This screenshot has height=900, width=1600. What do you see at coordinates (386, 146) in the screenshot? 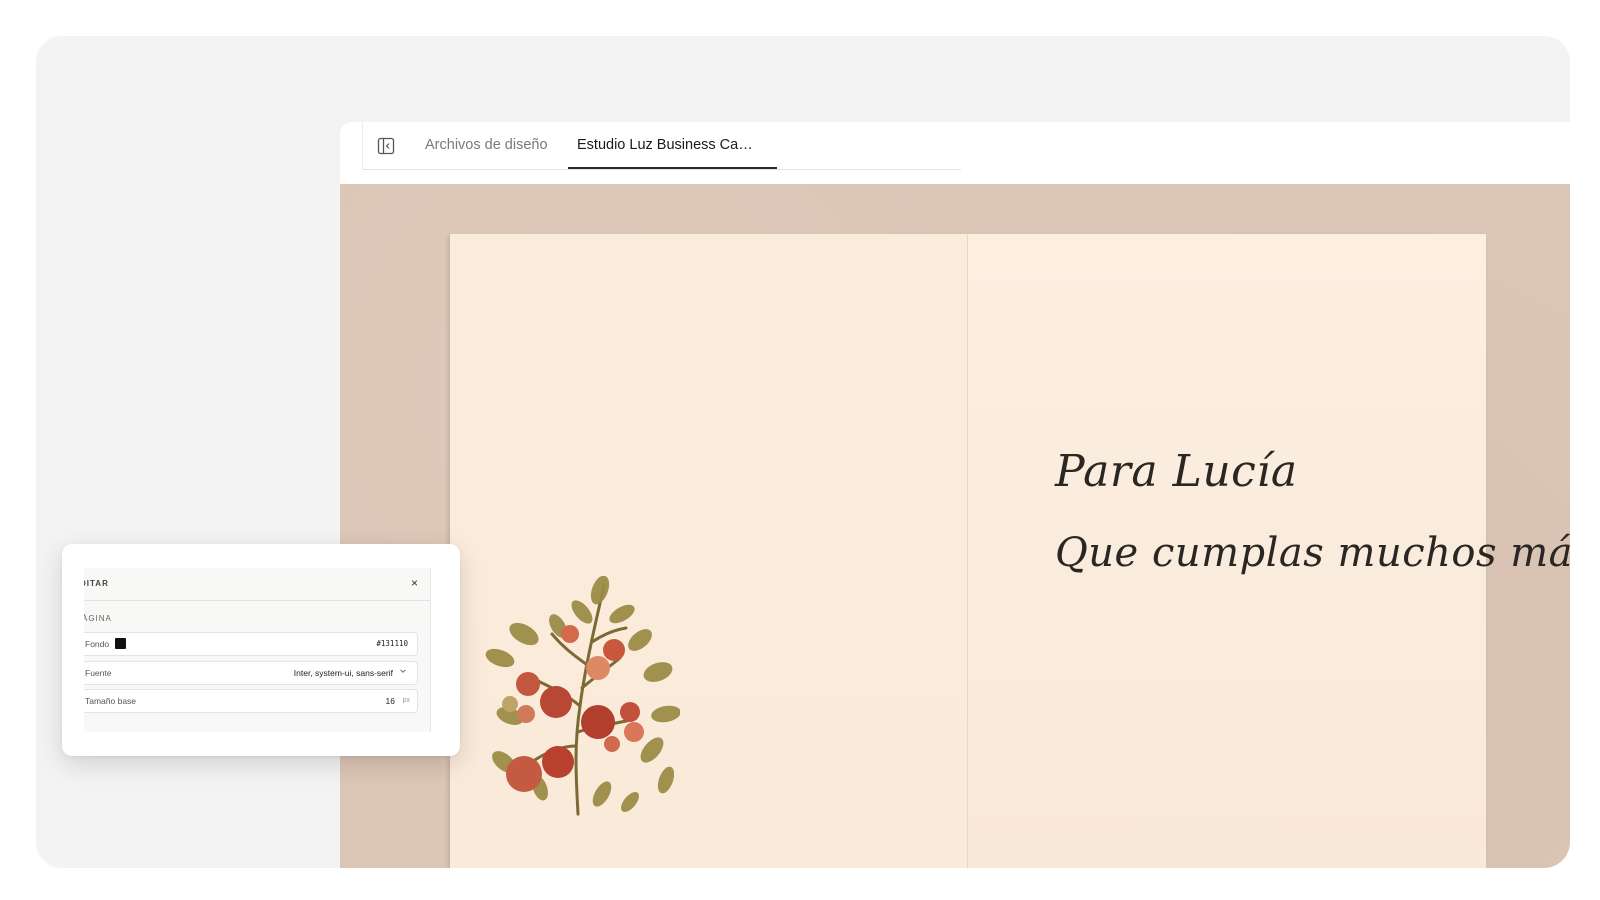
I see `sidebar-toggle-icon` at bounding box center [386, 146].